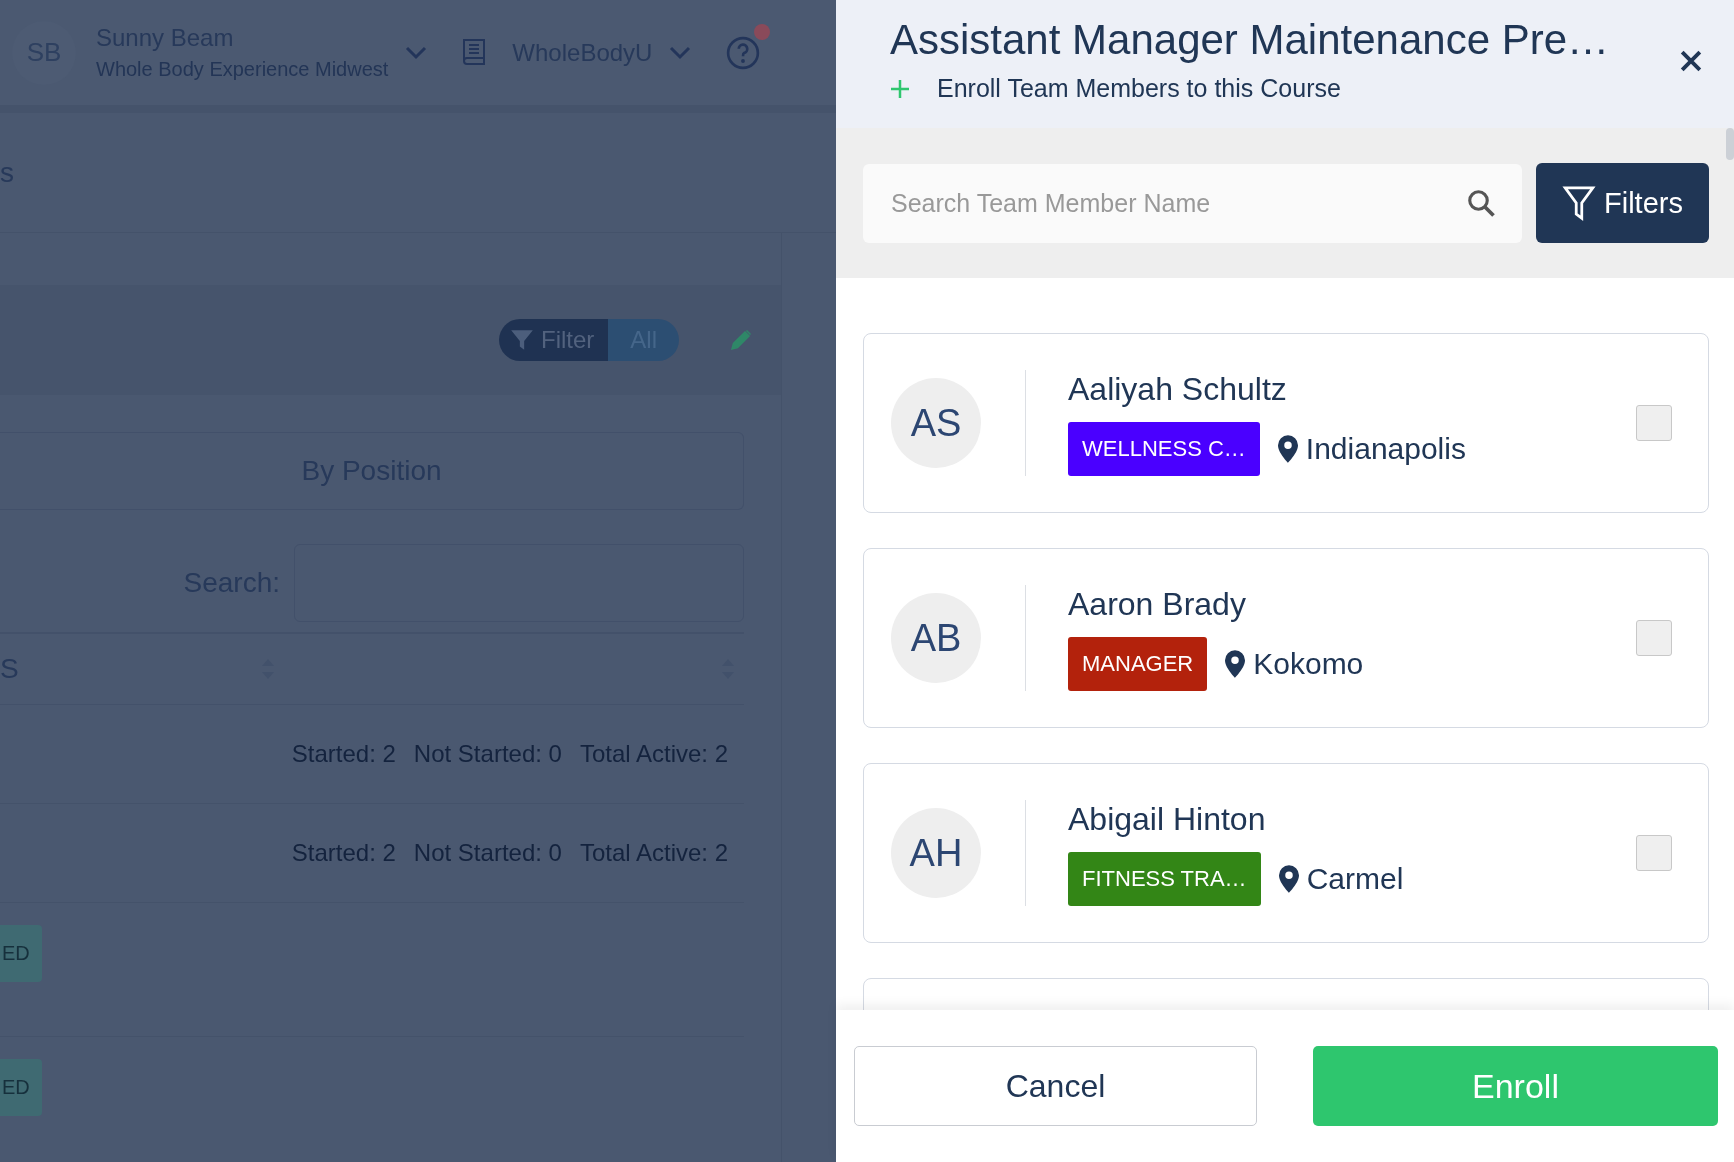 The width and height of the screenshot is (1734, 1162). What do you see at coordinates (1192, 203) in the screenshot?
I see `search-field: Search Team Member Name` at bounding box center [1192, 203].